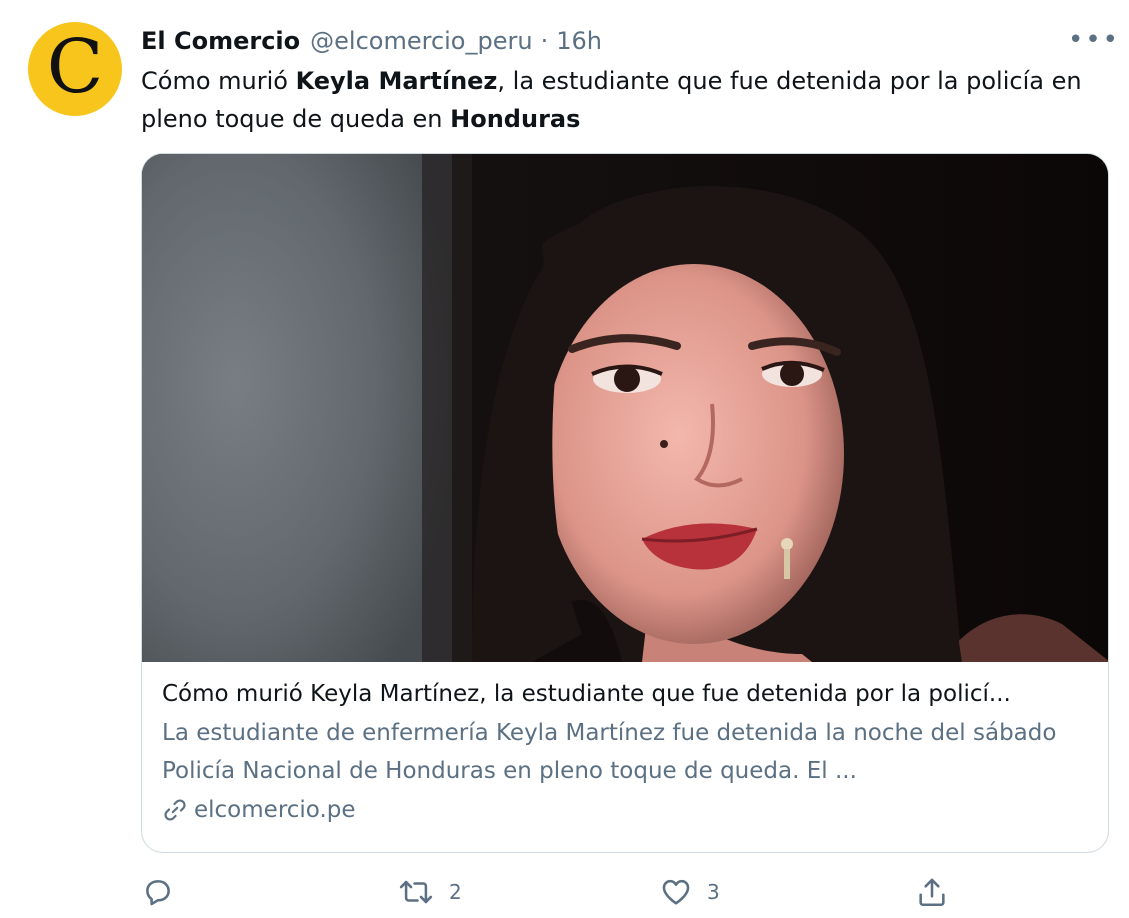 The width and height of the screenshot is (1129, 918). I want to click on like-button: 3, so click(689, 892).